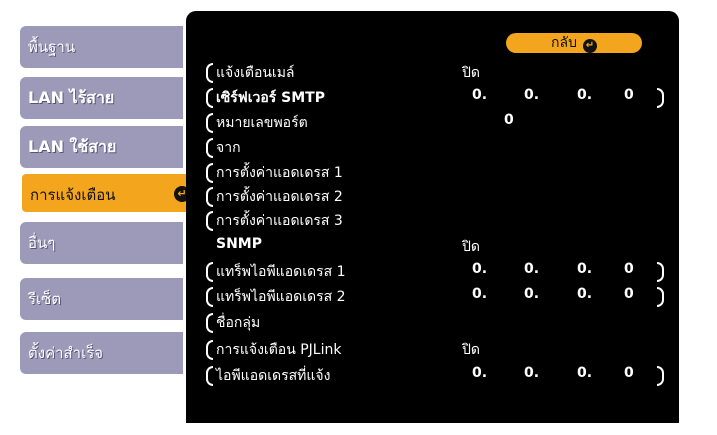 Image resolution: width=717 pixels, height=435 pixels. I want to click on address3-label: การตั้งค่าแอดเดรส 3, so click(279, 221).